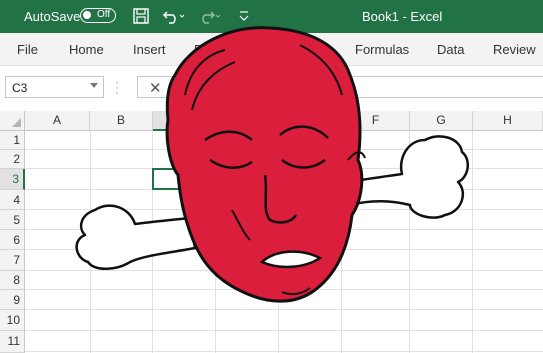  I want to click on undo-icon, so click(174, 16).